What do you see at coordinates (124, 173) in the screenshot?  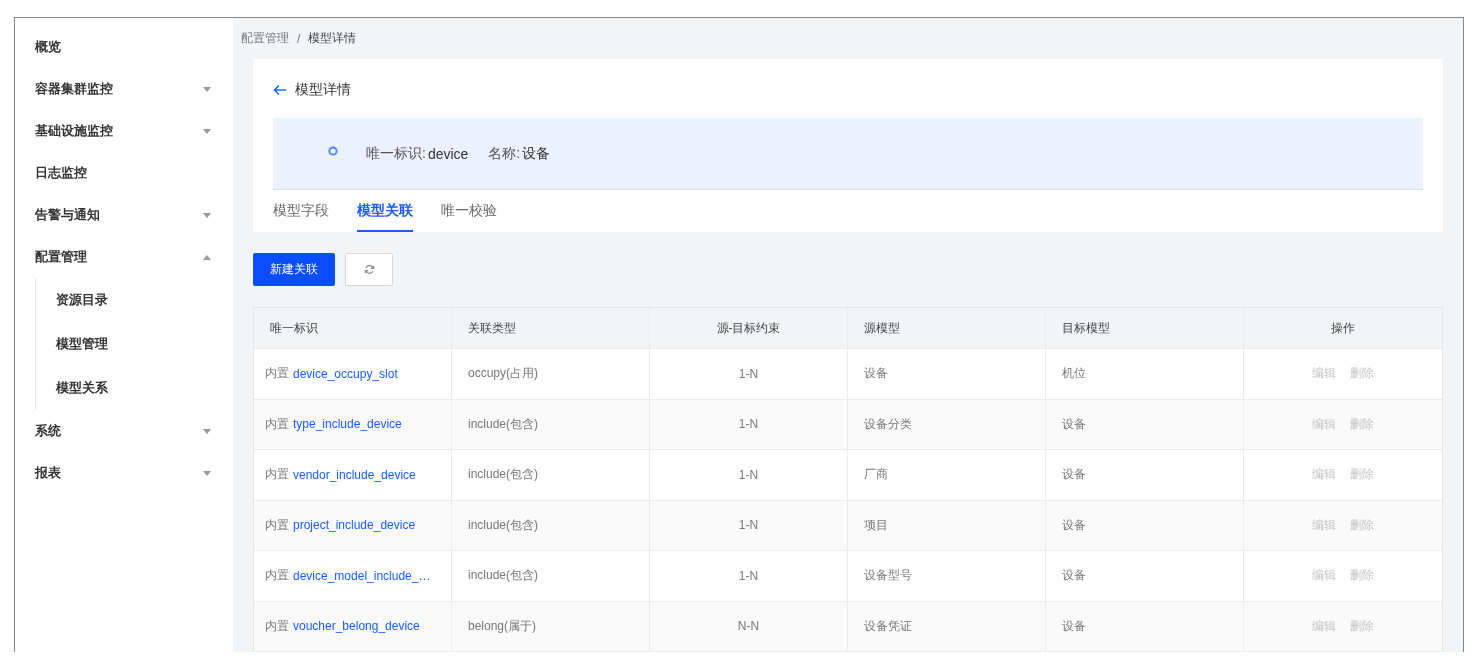 I see `nav-item: 日志监控` at bounding box center [124, 173].